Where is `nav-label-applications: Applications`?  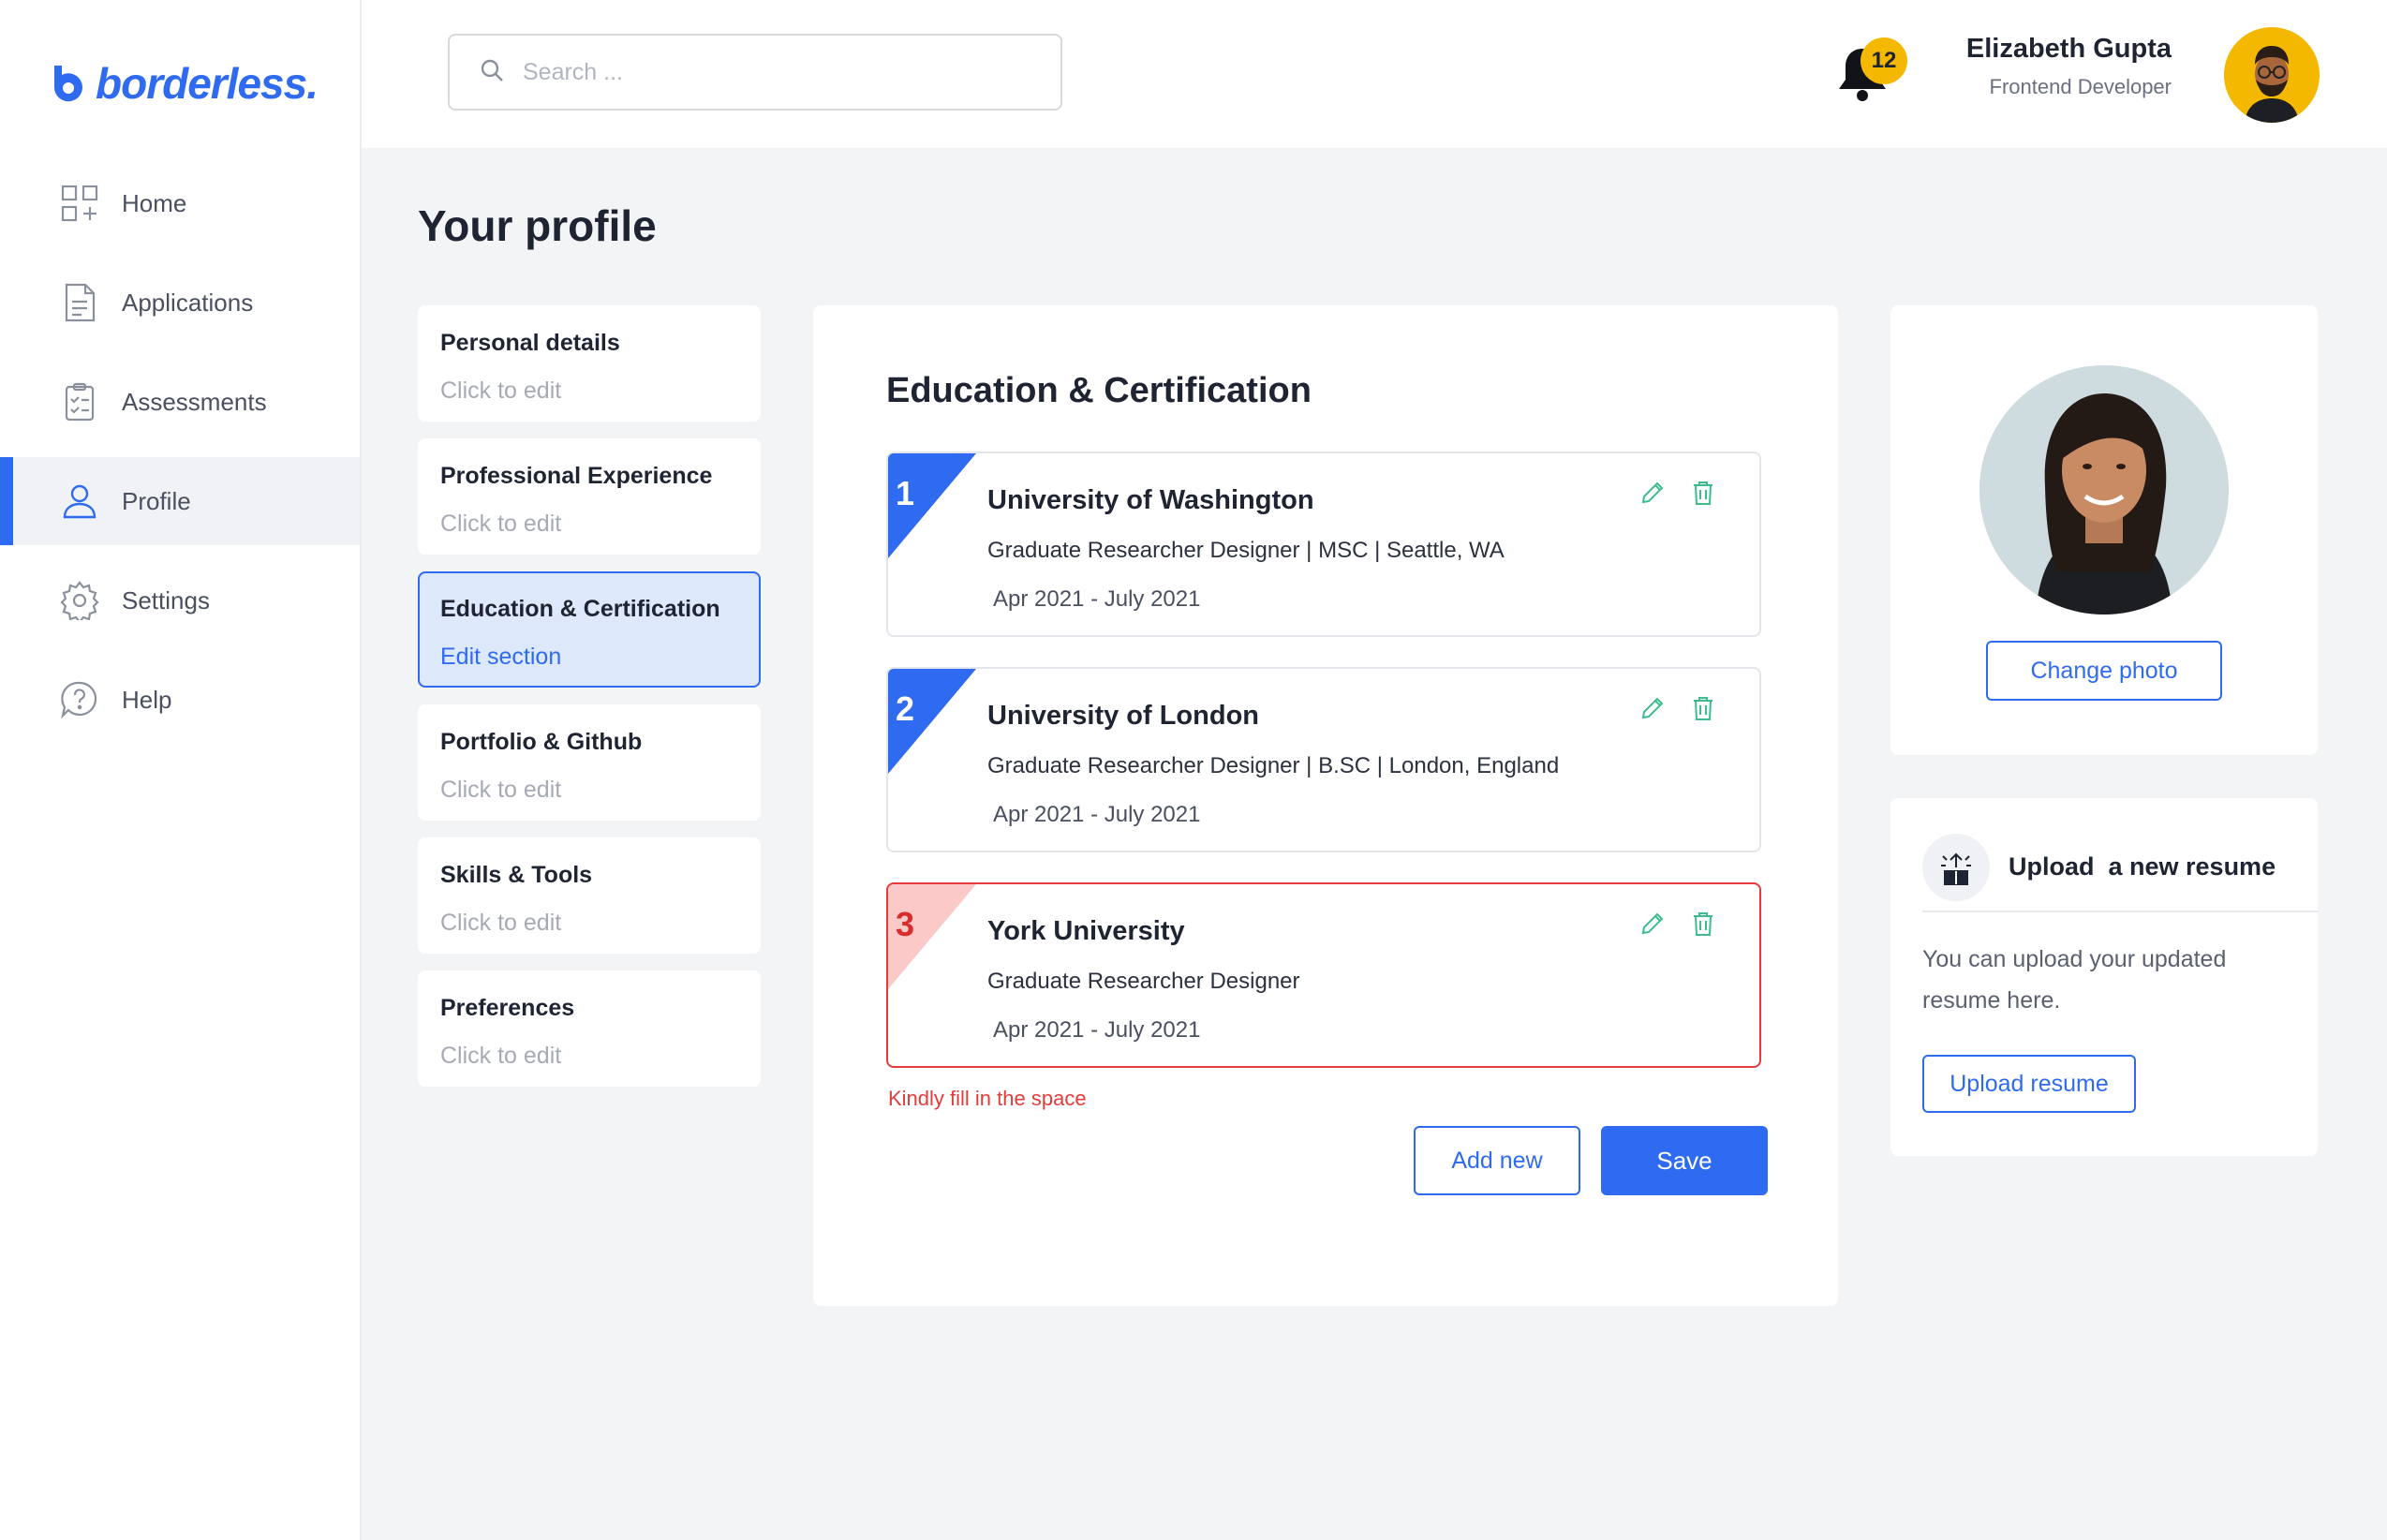 nav-label-applications: Applications is located at coordinates (188, 302).